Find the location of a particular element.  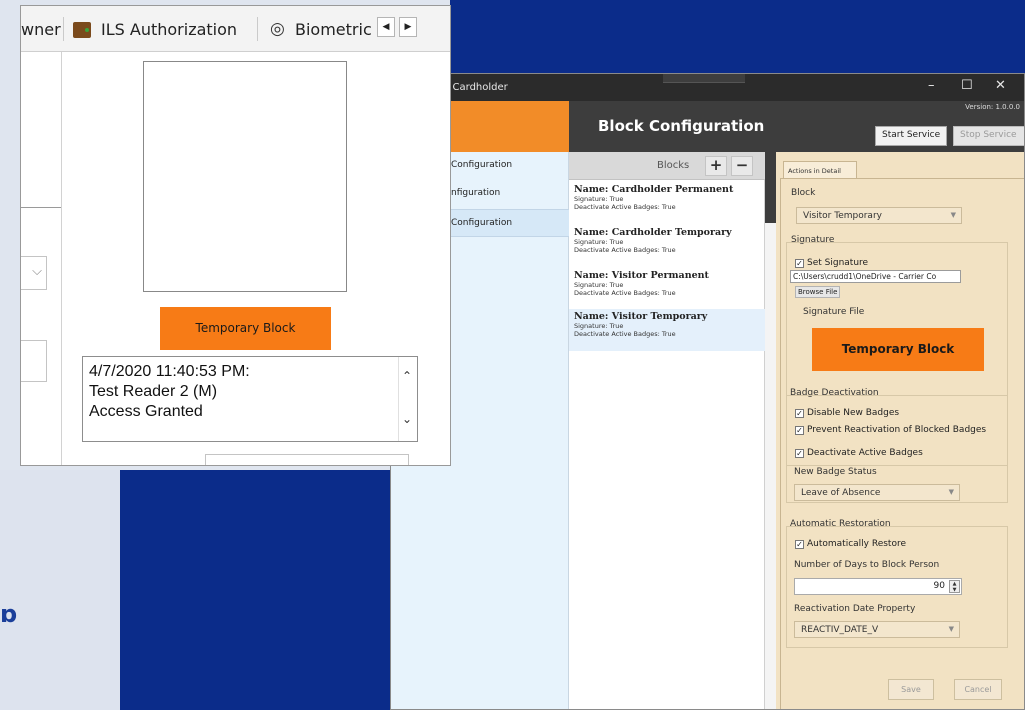

signature-preview: Temporary Block is located at coordinates (898, 349).